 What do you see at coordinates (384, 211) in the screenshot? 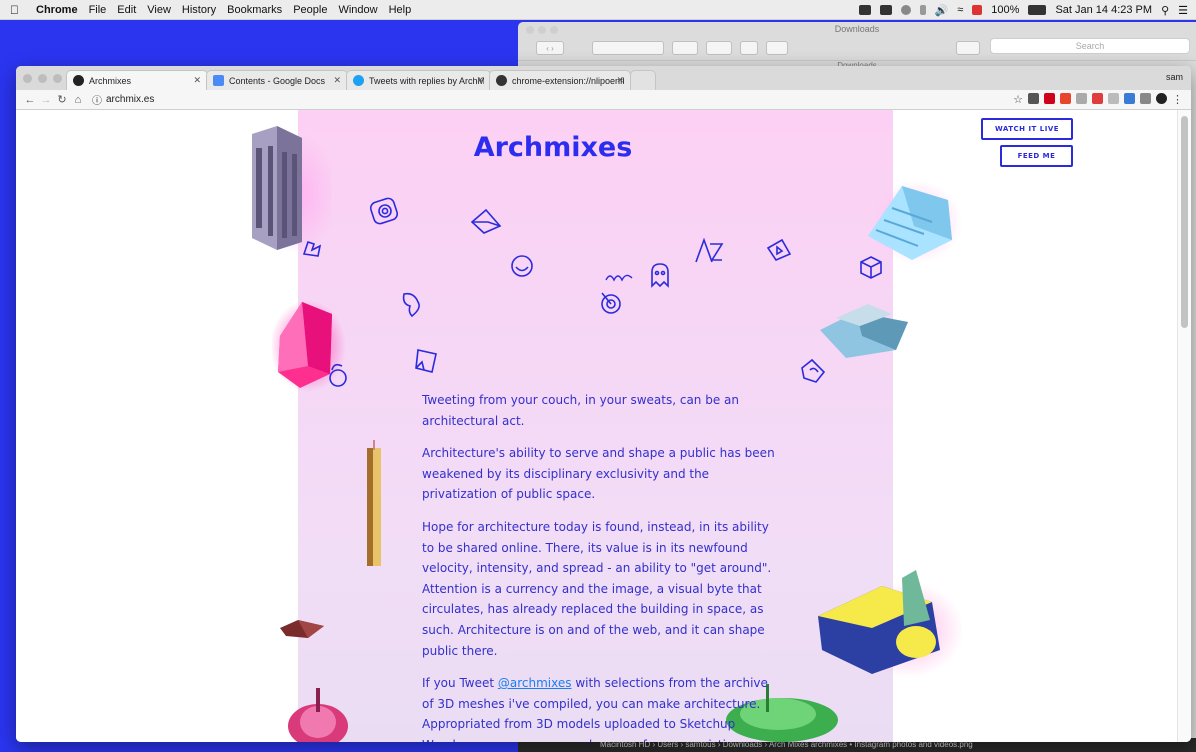
I see `camera-glyph-icon` at bounding box center [384, 211].